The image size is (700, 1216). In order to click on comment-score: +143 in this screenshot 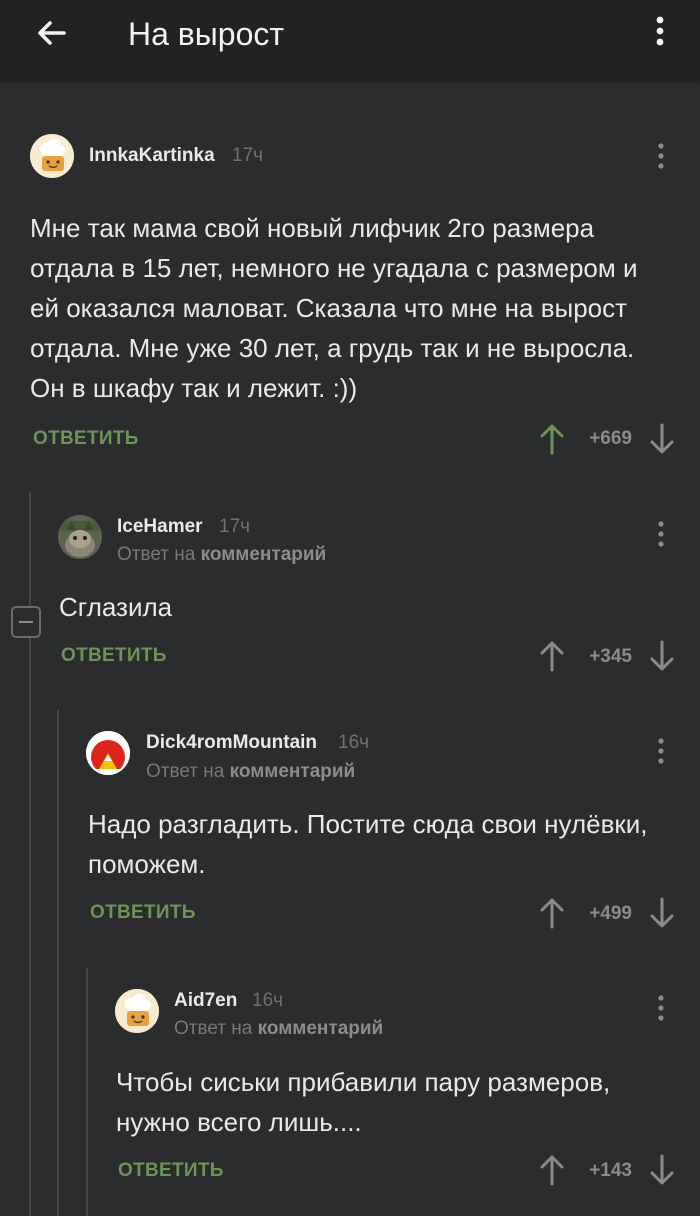, I will do `click(610, 1170)`.